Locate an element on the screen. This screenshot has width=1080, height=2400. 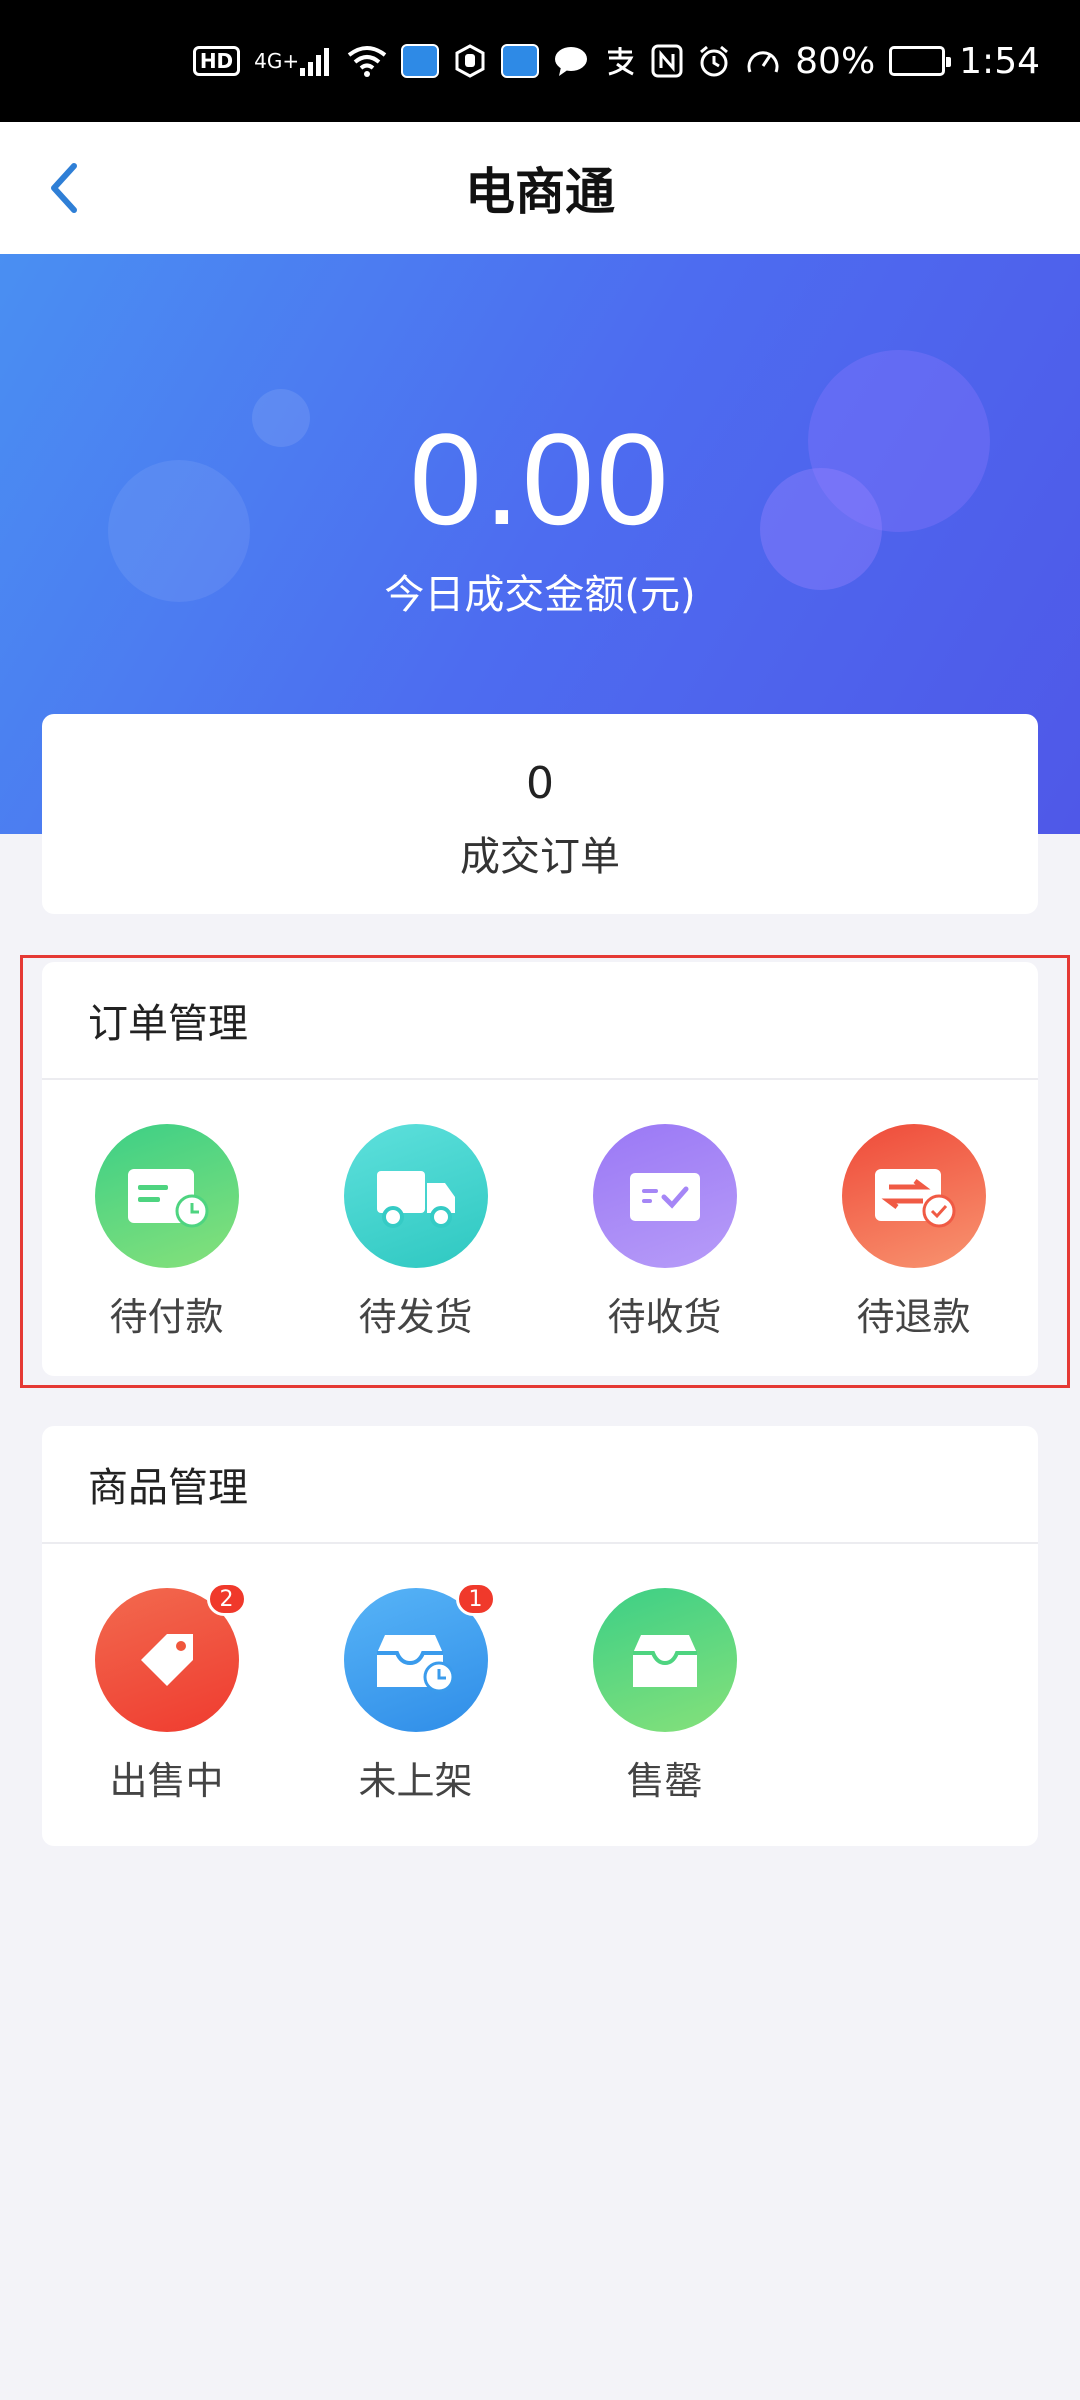
goods-on-sale-label: 出售中 is located at coordinates (166, 1781).